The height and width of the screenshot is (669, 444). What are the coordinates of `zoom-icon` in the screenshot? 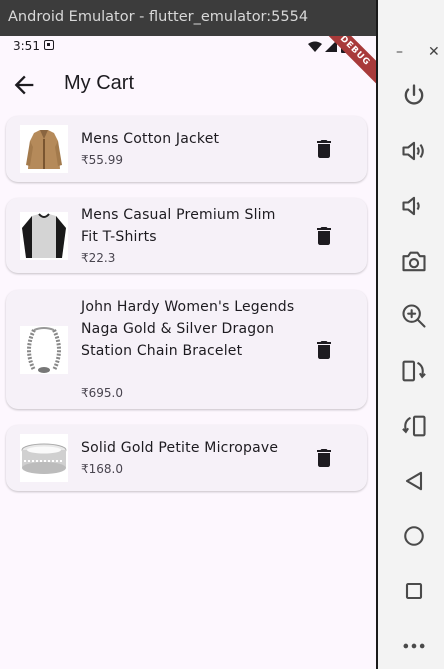 It's located at (414, 316).